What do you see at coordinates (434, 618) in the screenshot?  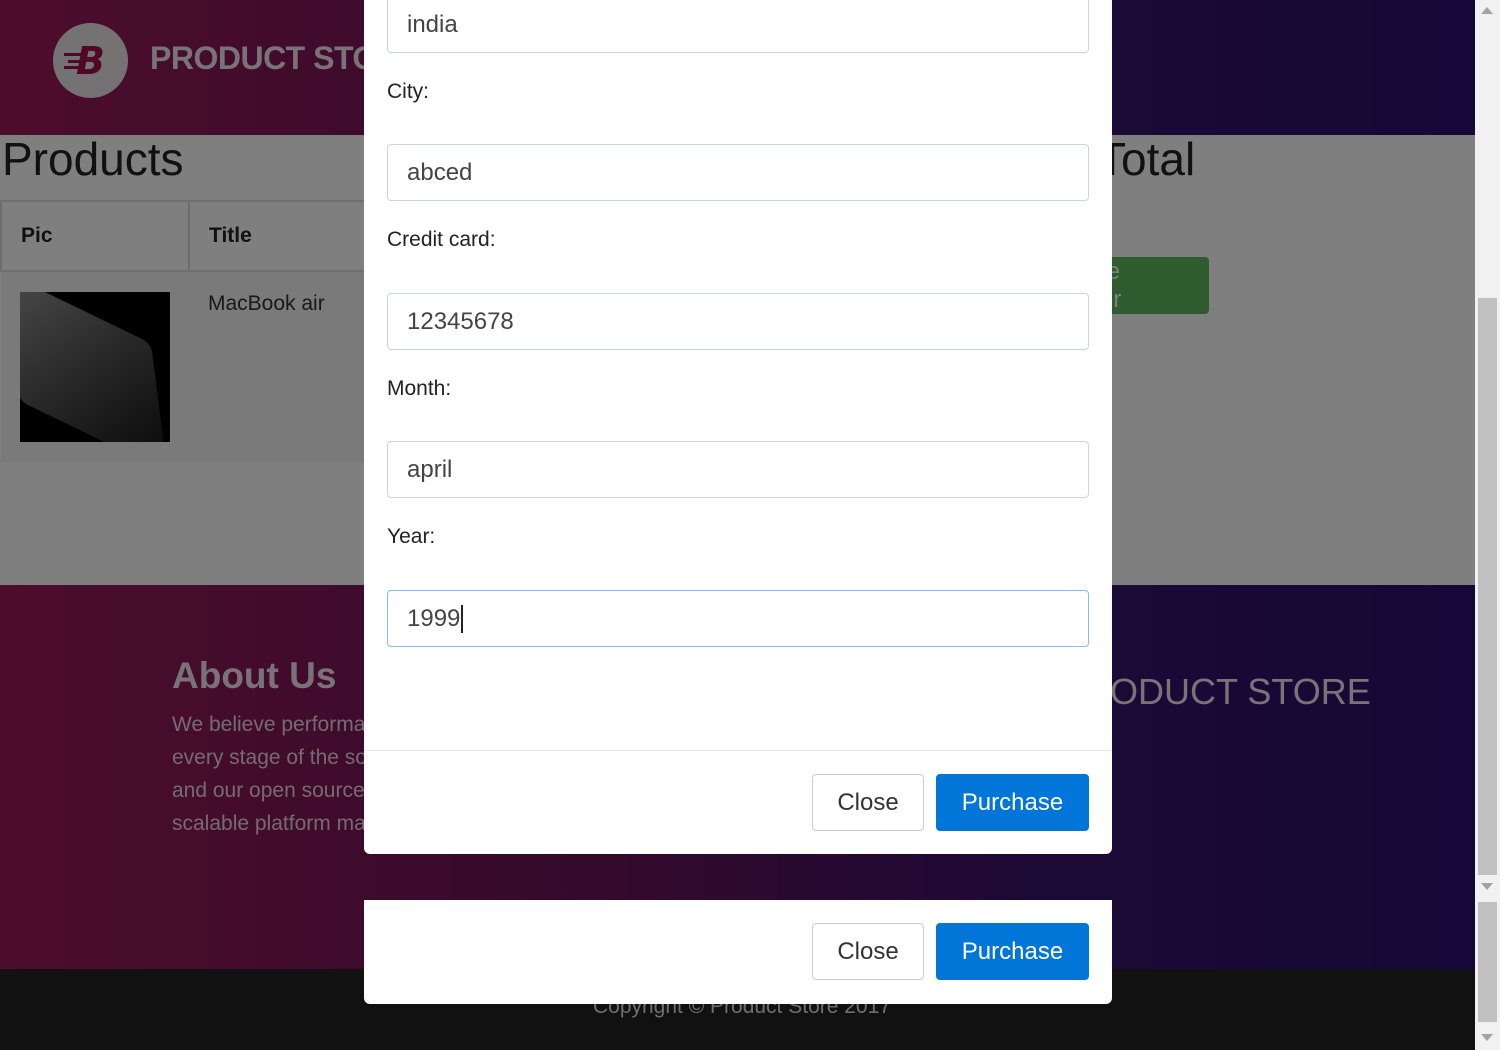 I see `year-input-value: 1999` at bounding box center [434, 618].